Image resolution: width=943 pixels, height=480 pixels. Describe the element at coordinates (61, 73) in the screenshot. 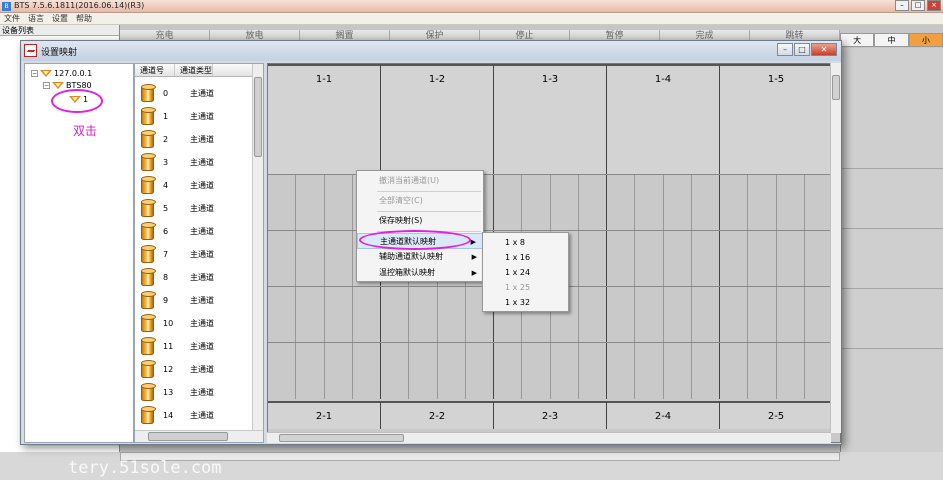

I see `tree-node-host: − 127.0.0.1` at that location.